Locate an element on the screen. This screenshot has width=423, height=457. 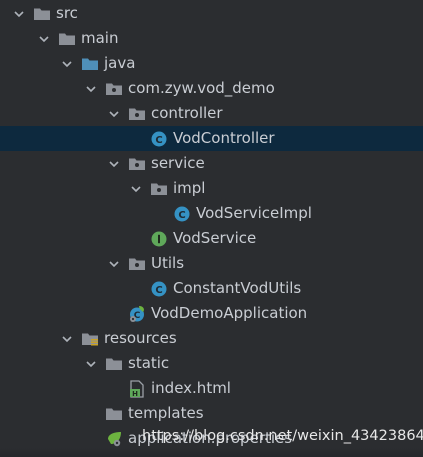
tree-item-label: resources is located at coordinates (140, 338).